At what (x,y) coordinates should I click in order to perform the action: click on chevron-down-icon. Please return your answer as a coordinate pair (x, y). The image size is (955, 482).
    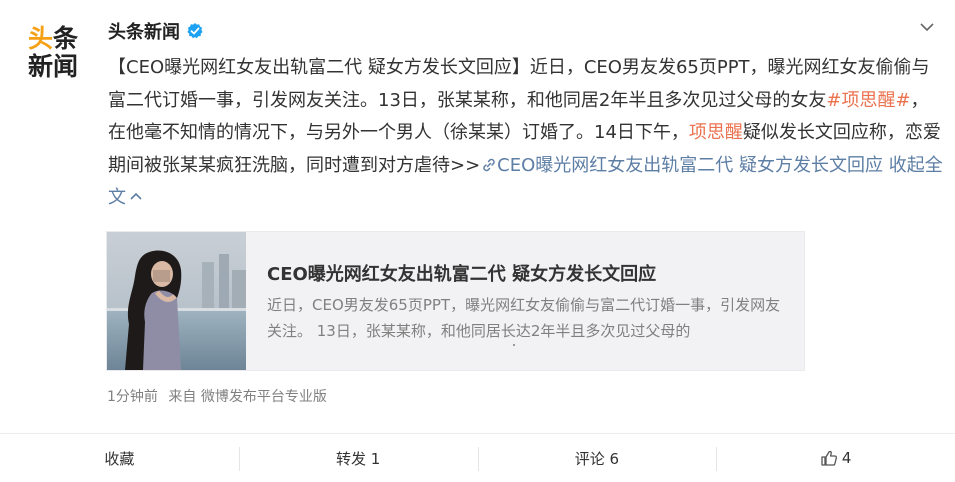
    Looking at the image, I should click on (927, 27).